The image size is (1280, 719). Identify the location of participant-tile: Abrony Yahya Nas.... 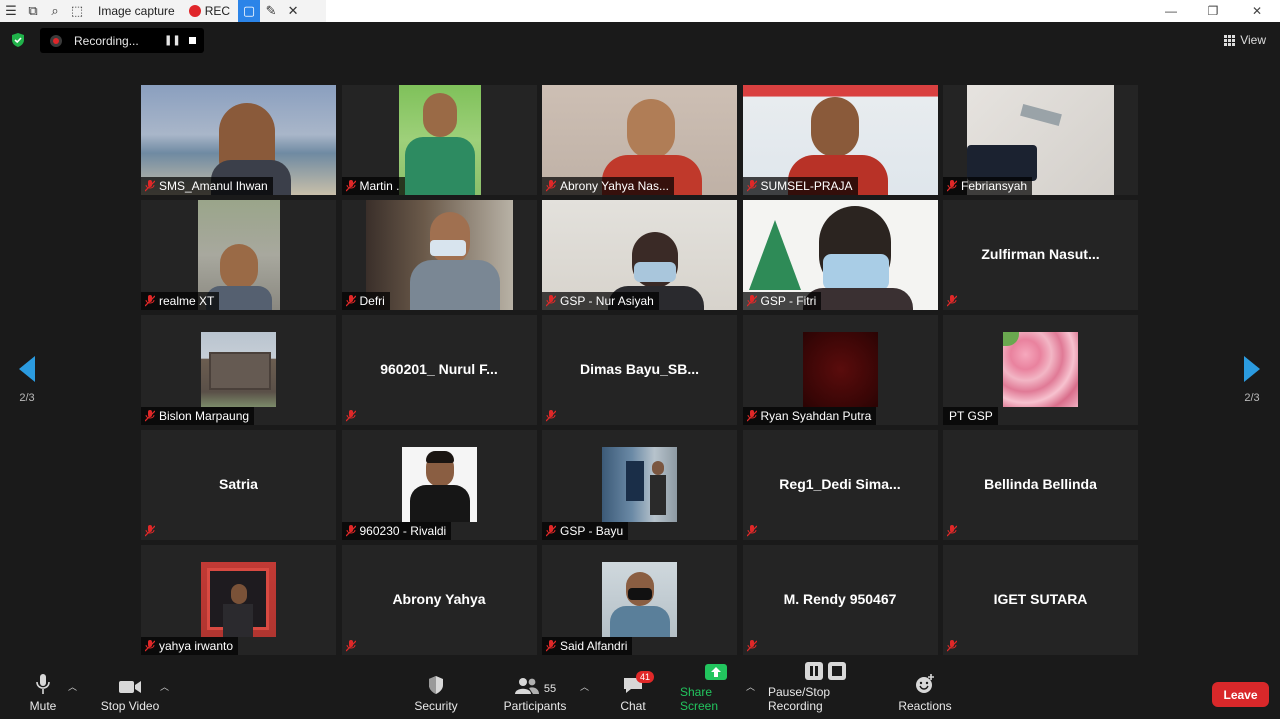
(639, 140).